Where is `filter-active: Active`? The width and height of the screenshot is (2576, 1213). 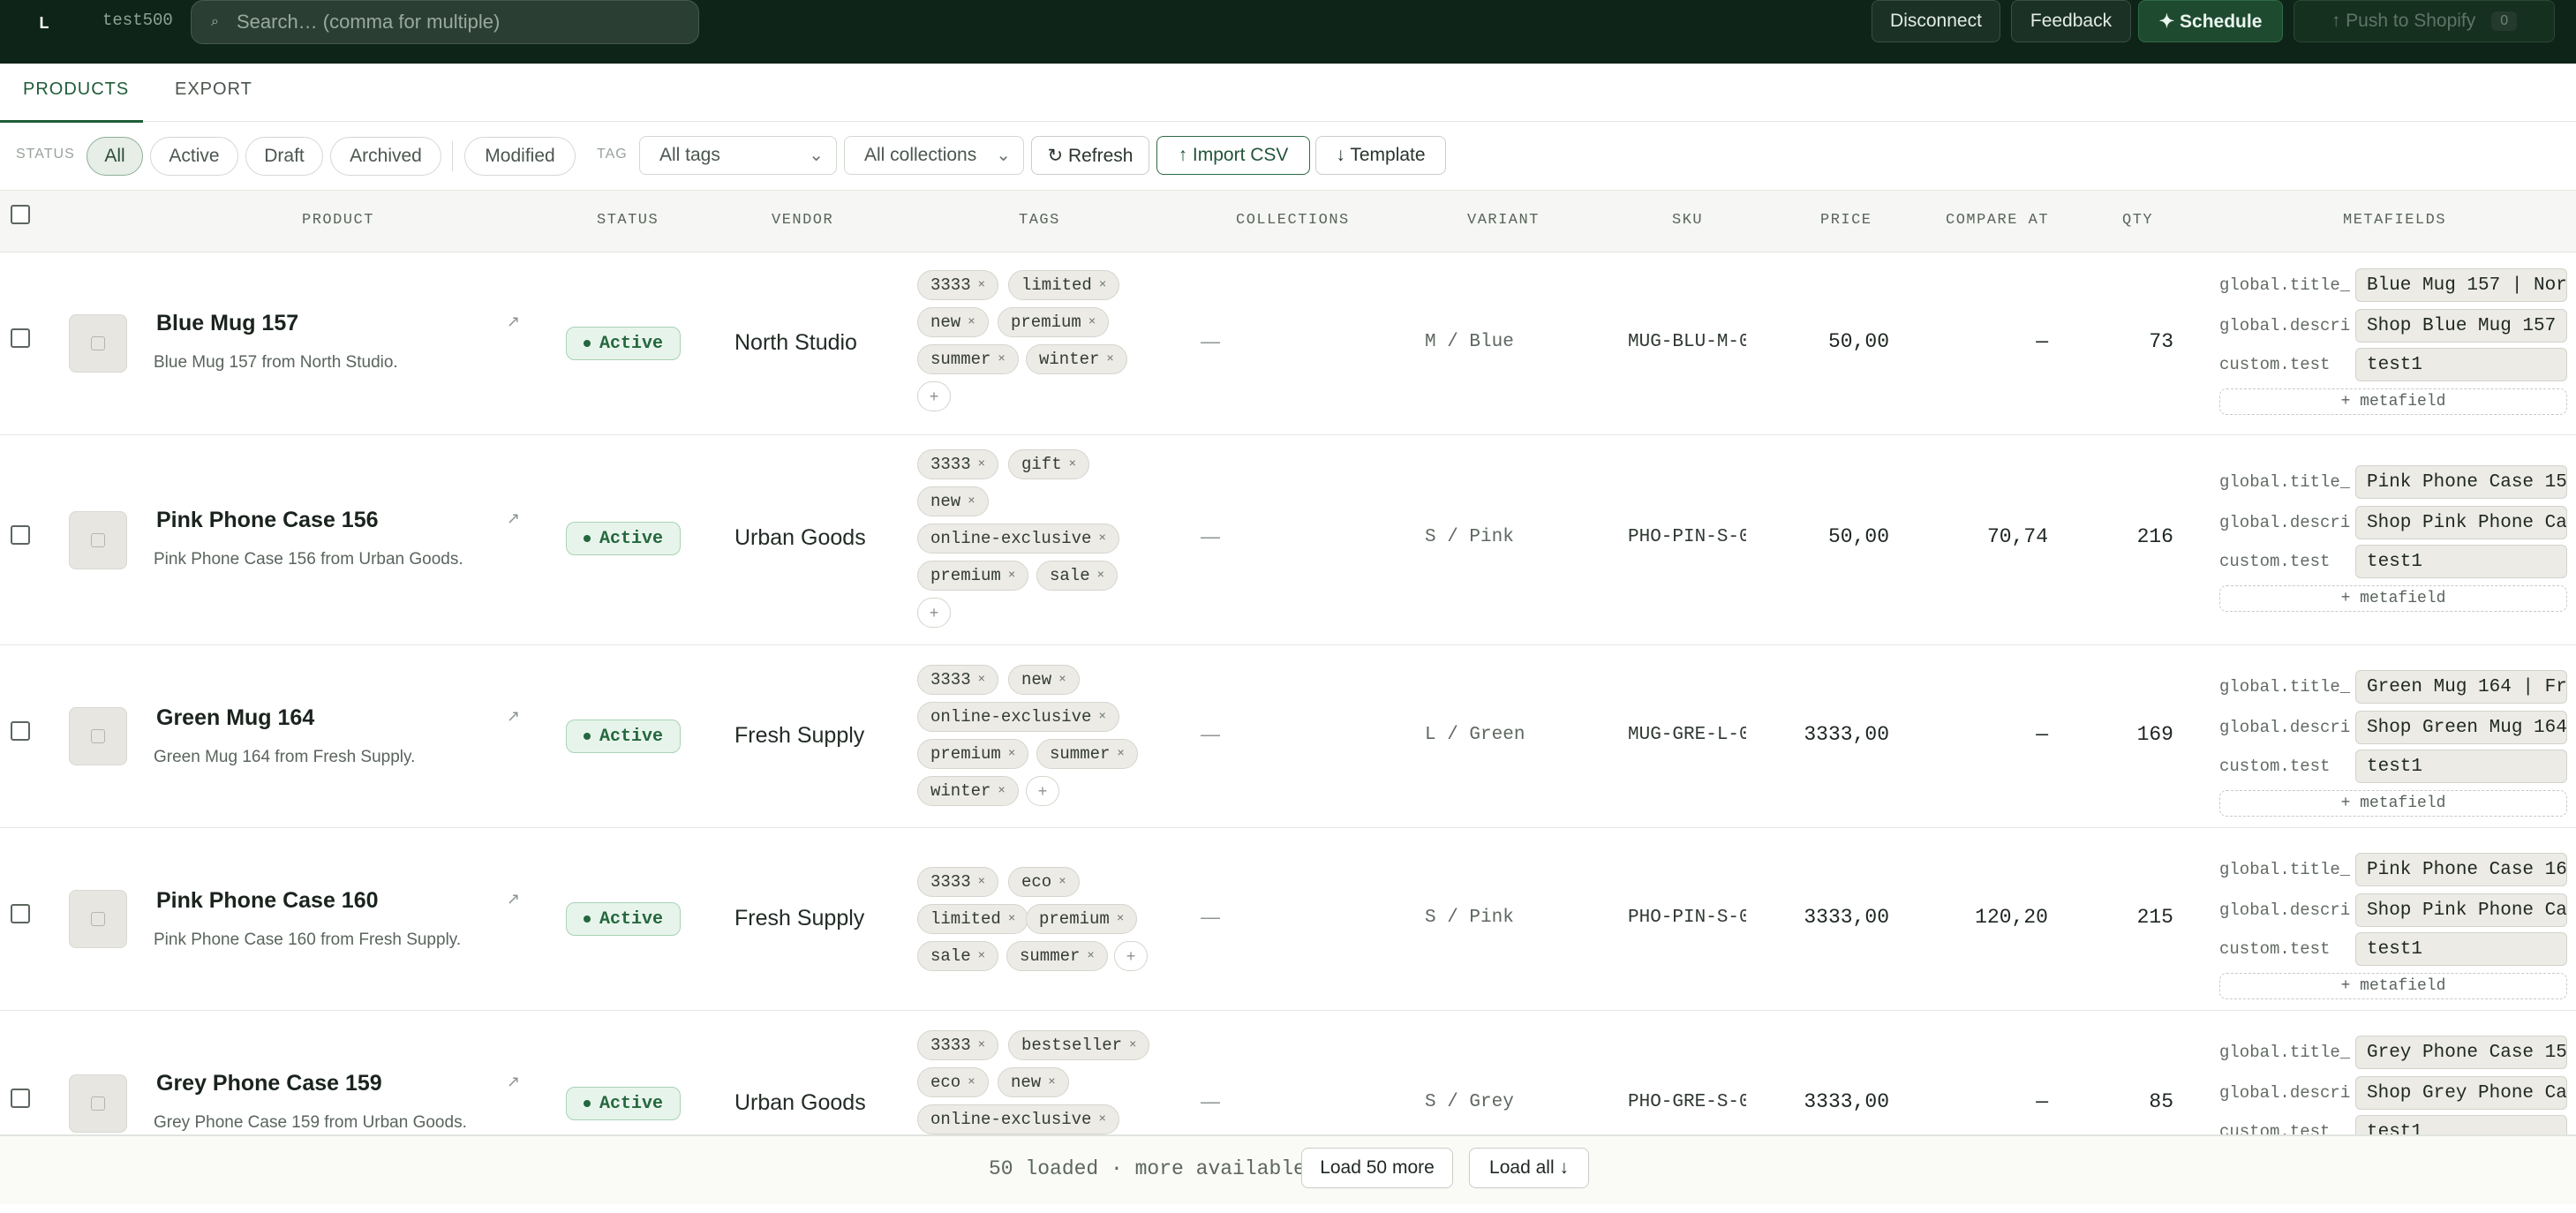
filter-active: Active is located at coordinates (194, 156).